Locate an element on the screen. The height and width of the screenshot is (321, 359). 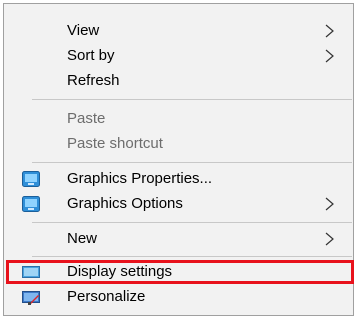
menu-item-label: View is located at coordinates (83, 30).